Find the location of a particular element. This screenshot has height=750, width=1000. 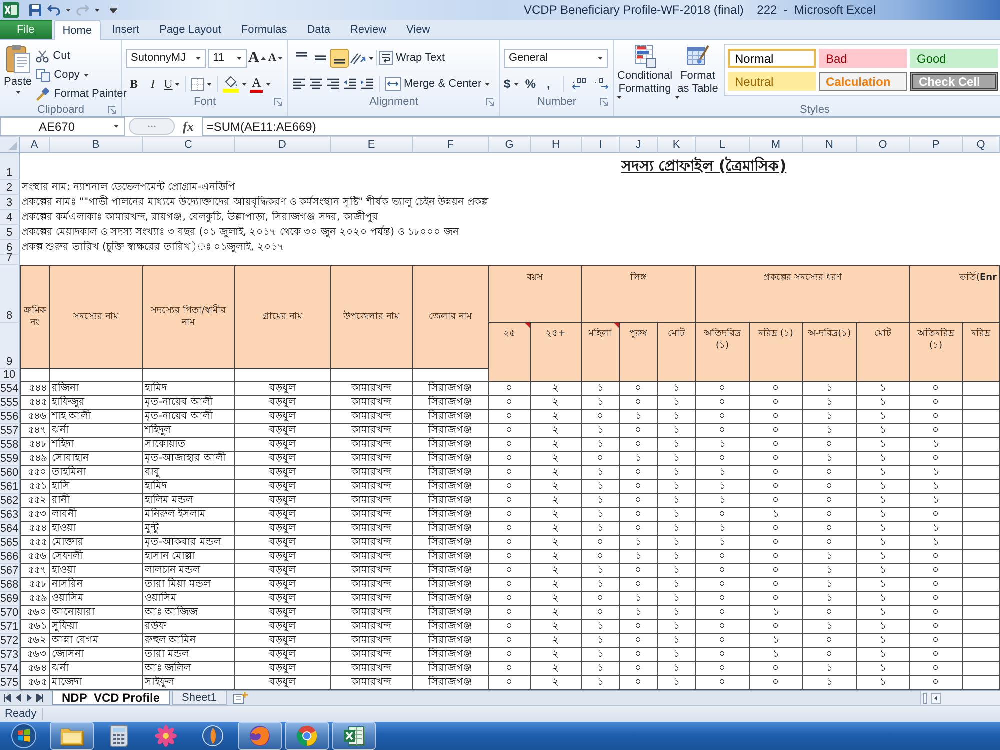

cell-style-option: Bad is located at coordinates (863, 58).